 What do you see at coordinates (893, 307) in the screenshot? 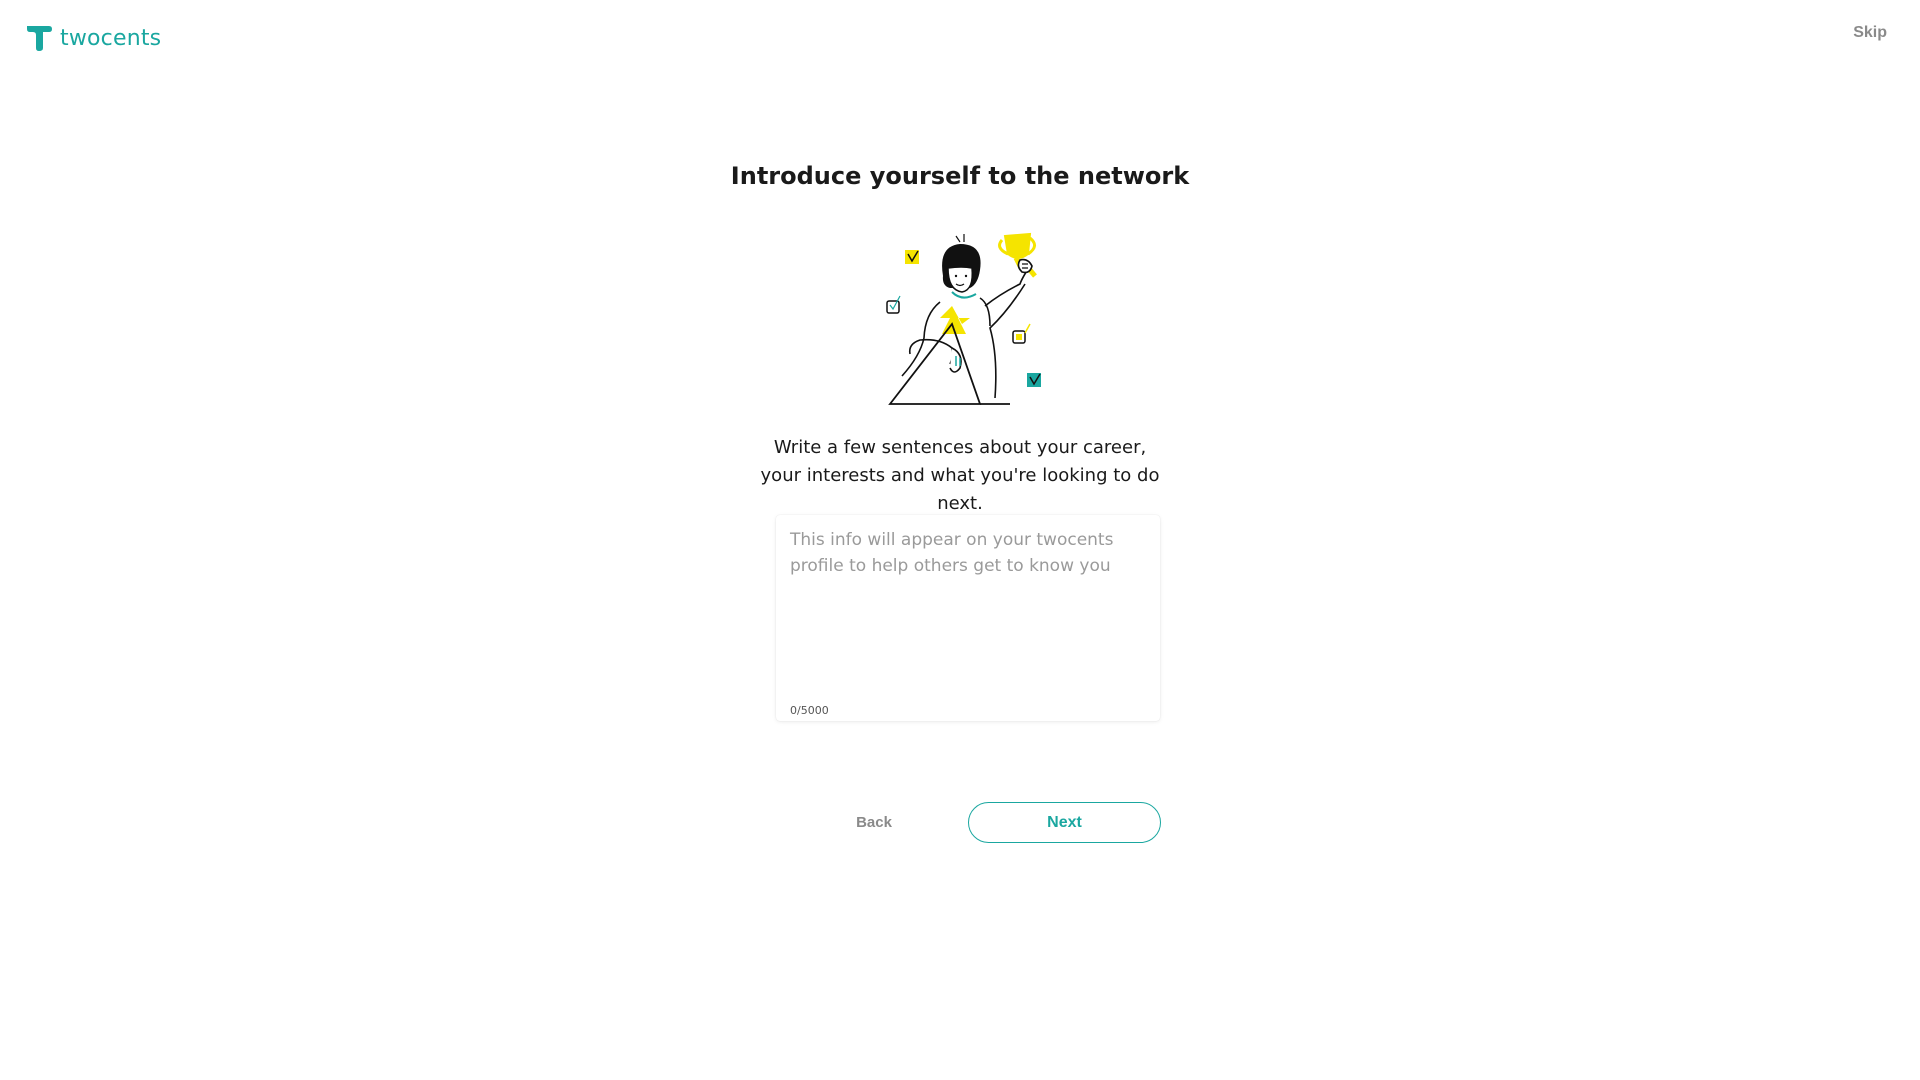
I see `checkbox-icon` at bounding box center [893, 307].